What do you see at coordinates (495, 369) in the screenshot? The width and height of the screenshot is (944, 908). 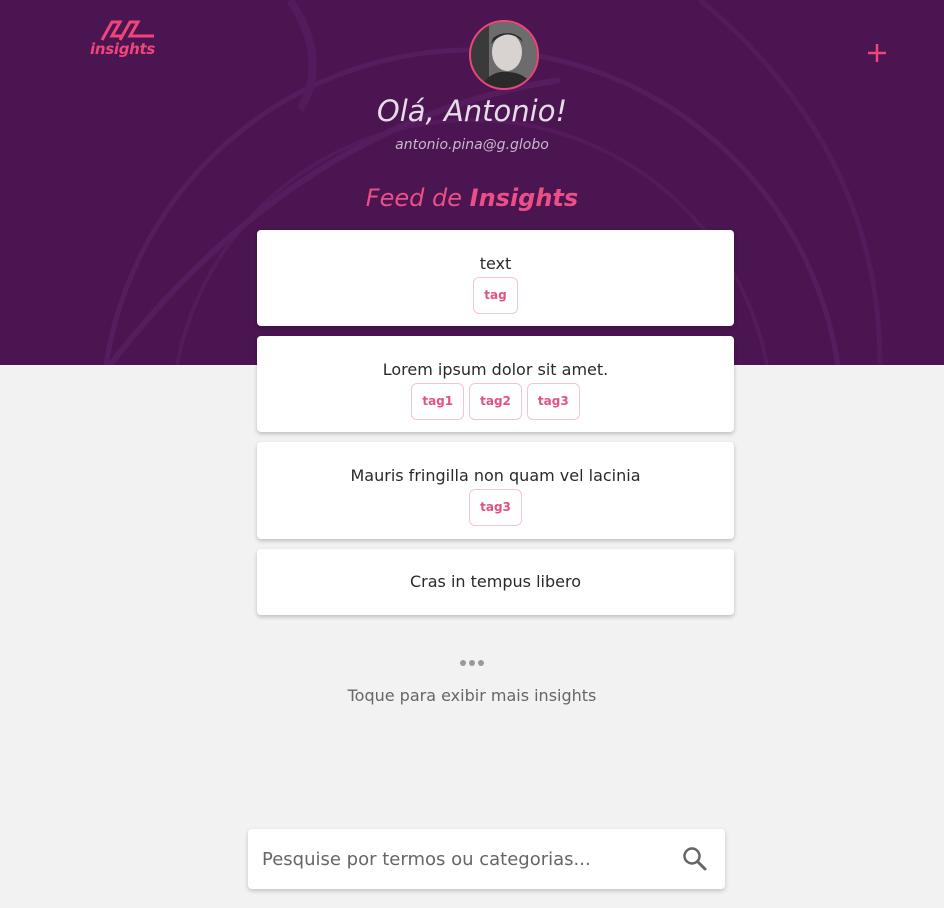 I see `insight-text: Lorem ipsum dolor sit amet.` at bounding box center [495, 369].